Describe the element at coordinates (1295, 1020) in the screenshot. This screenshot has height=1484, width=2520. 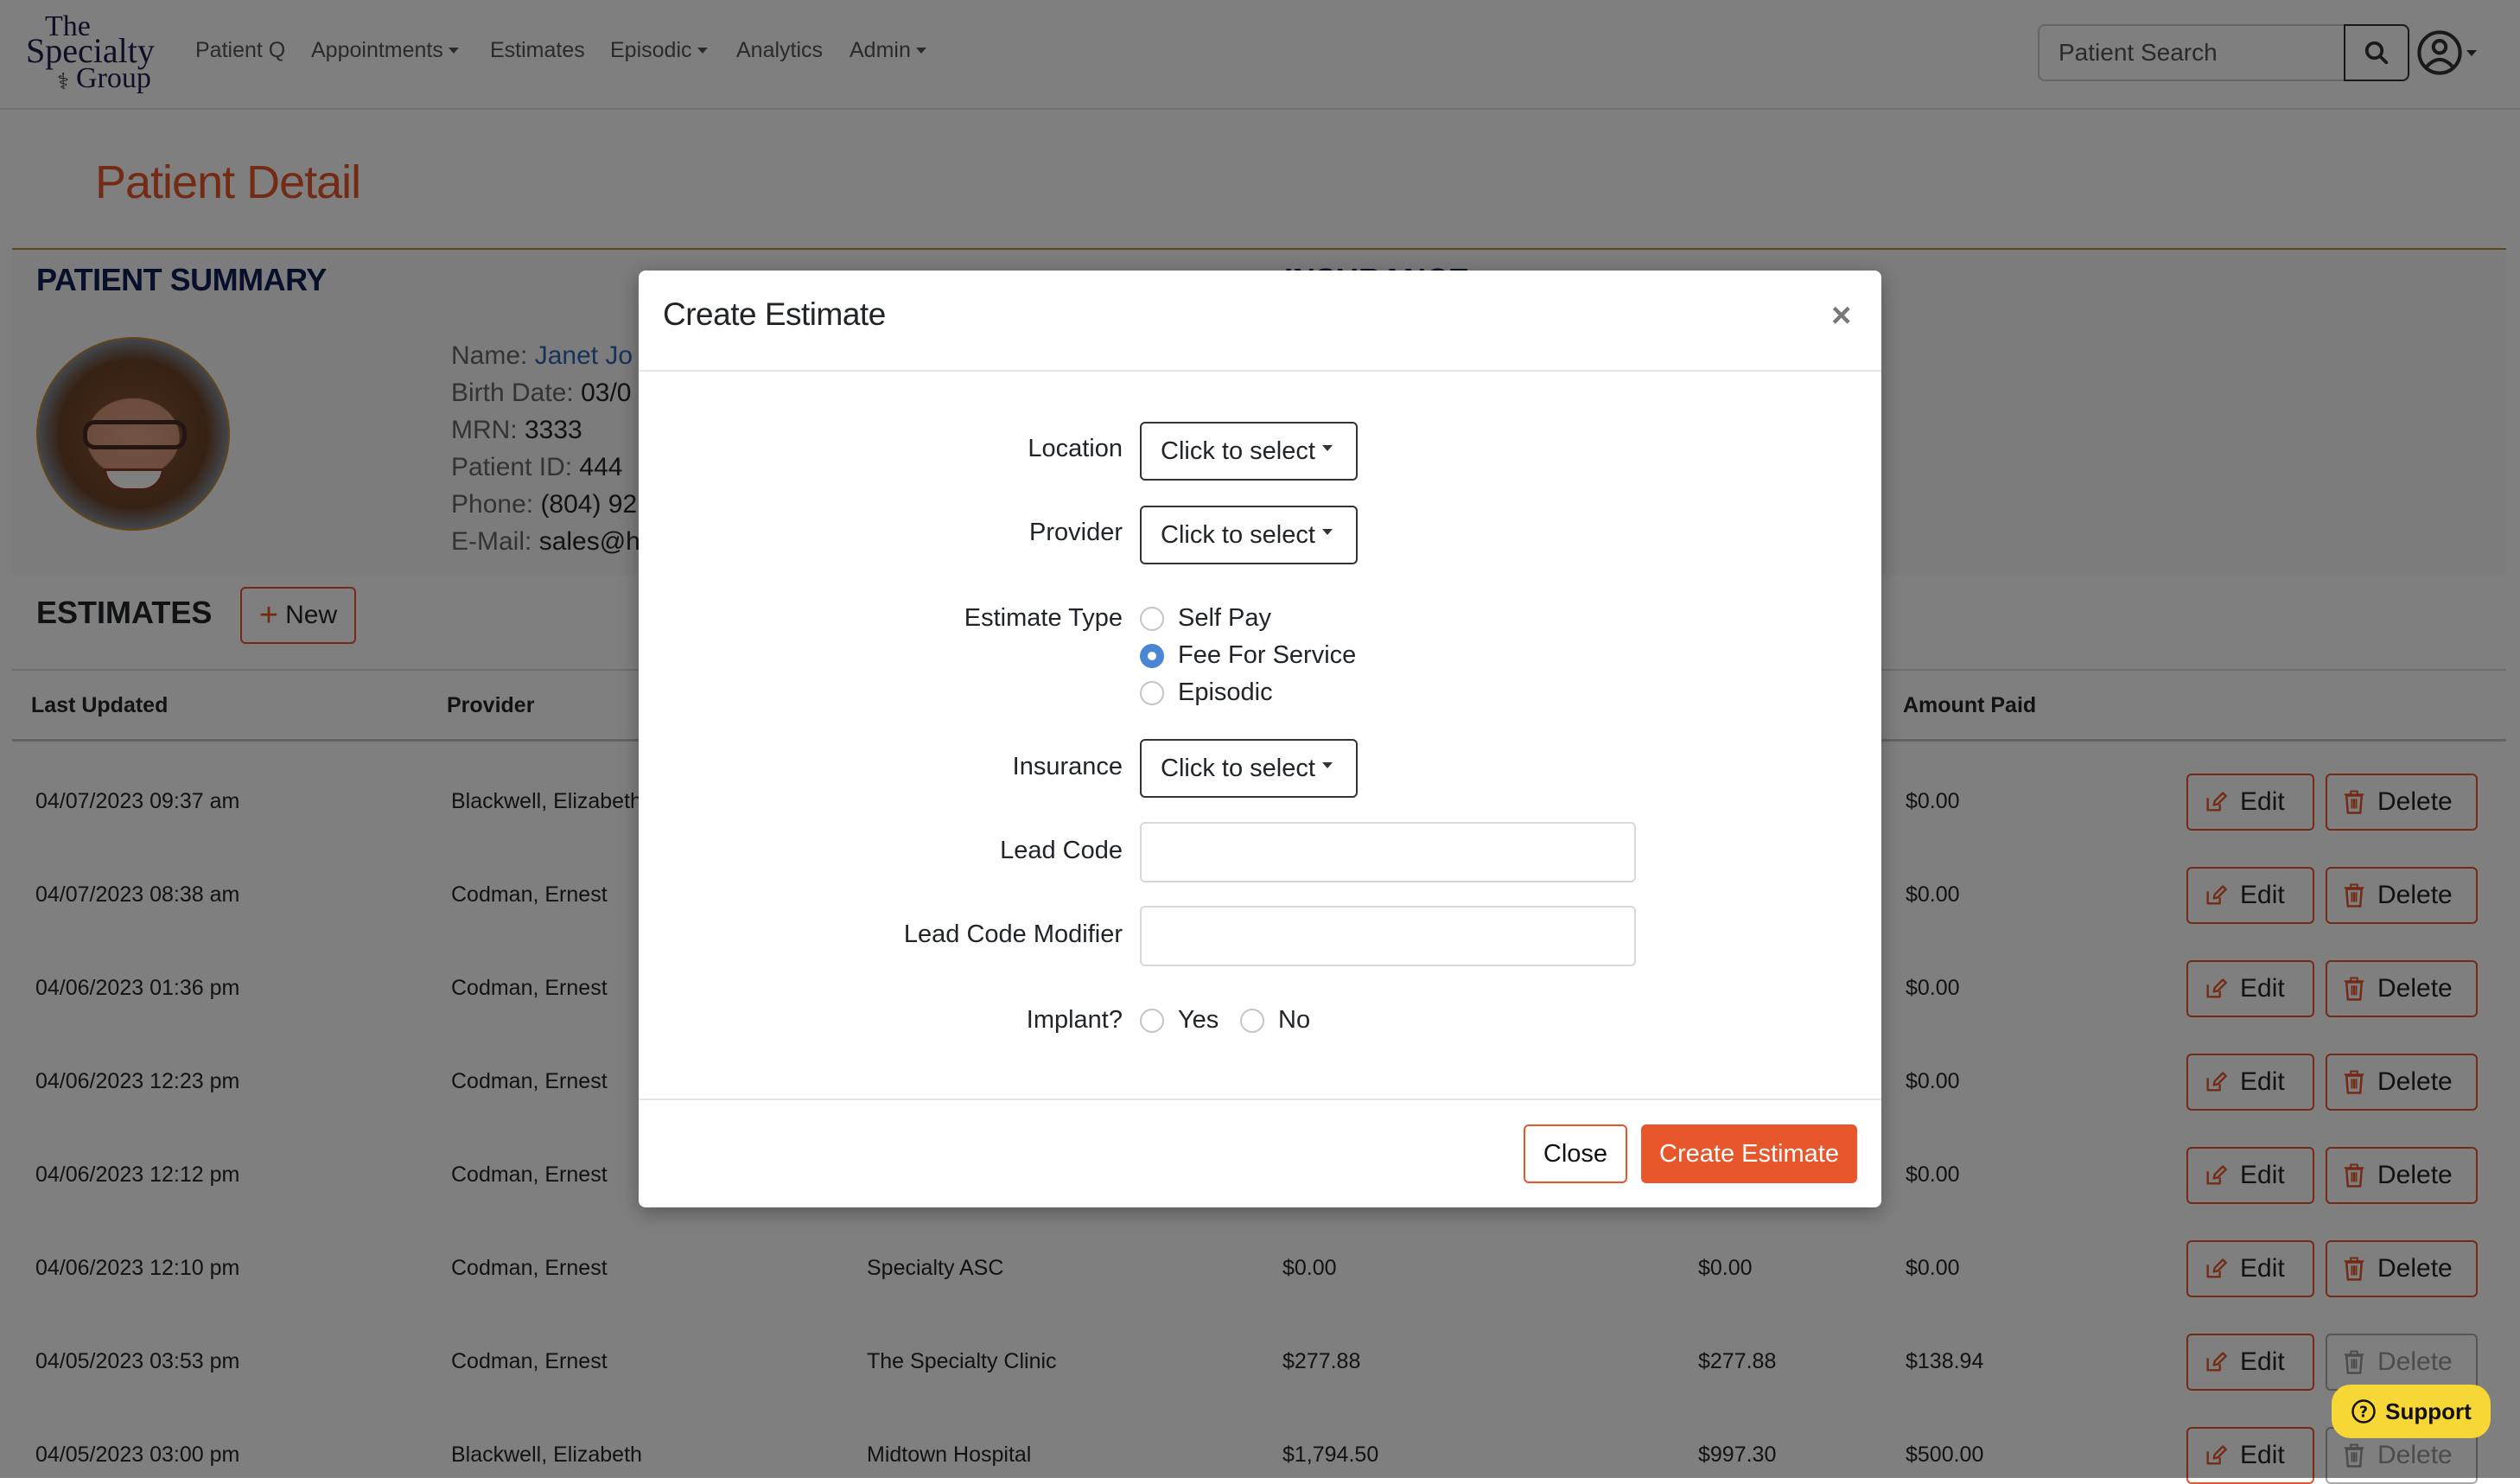
I see `implant-no-label: No` at that location.